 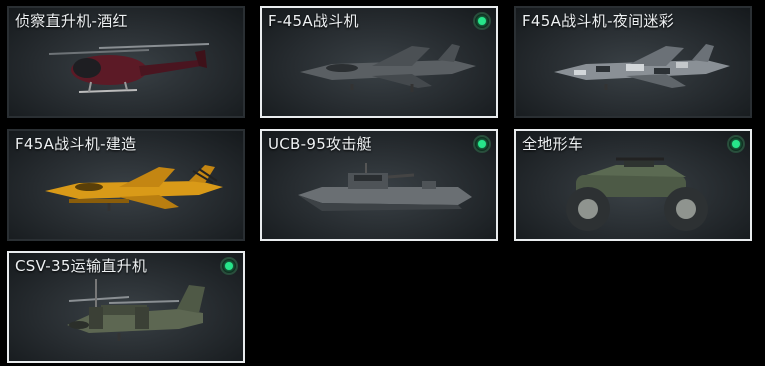 I want to click on fighter-jet-icon, so click(x=388, y=68).